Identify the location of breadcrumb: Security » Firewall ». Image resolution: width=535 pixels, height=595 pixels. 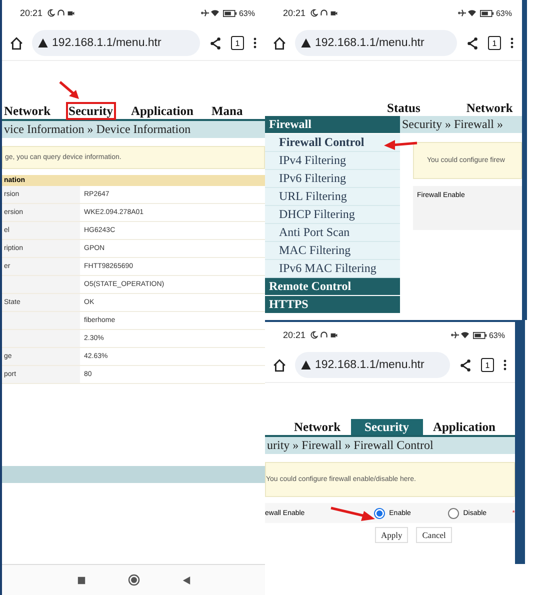
(461, 124).